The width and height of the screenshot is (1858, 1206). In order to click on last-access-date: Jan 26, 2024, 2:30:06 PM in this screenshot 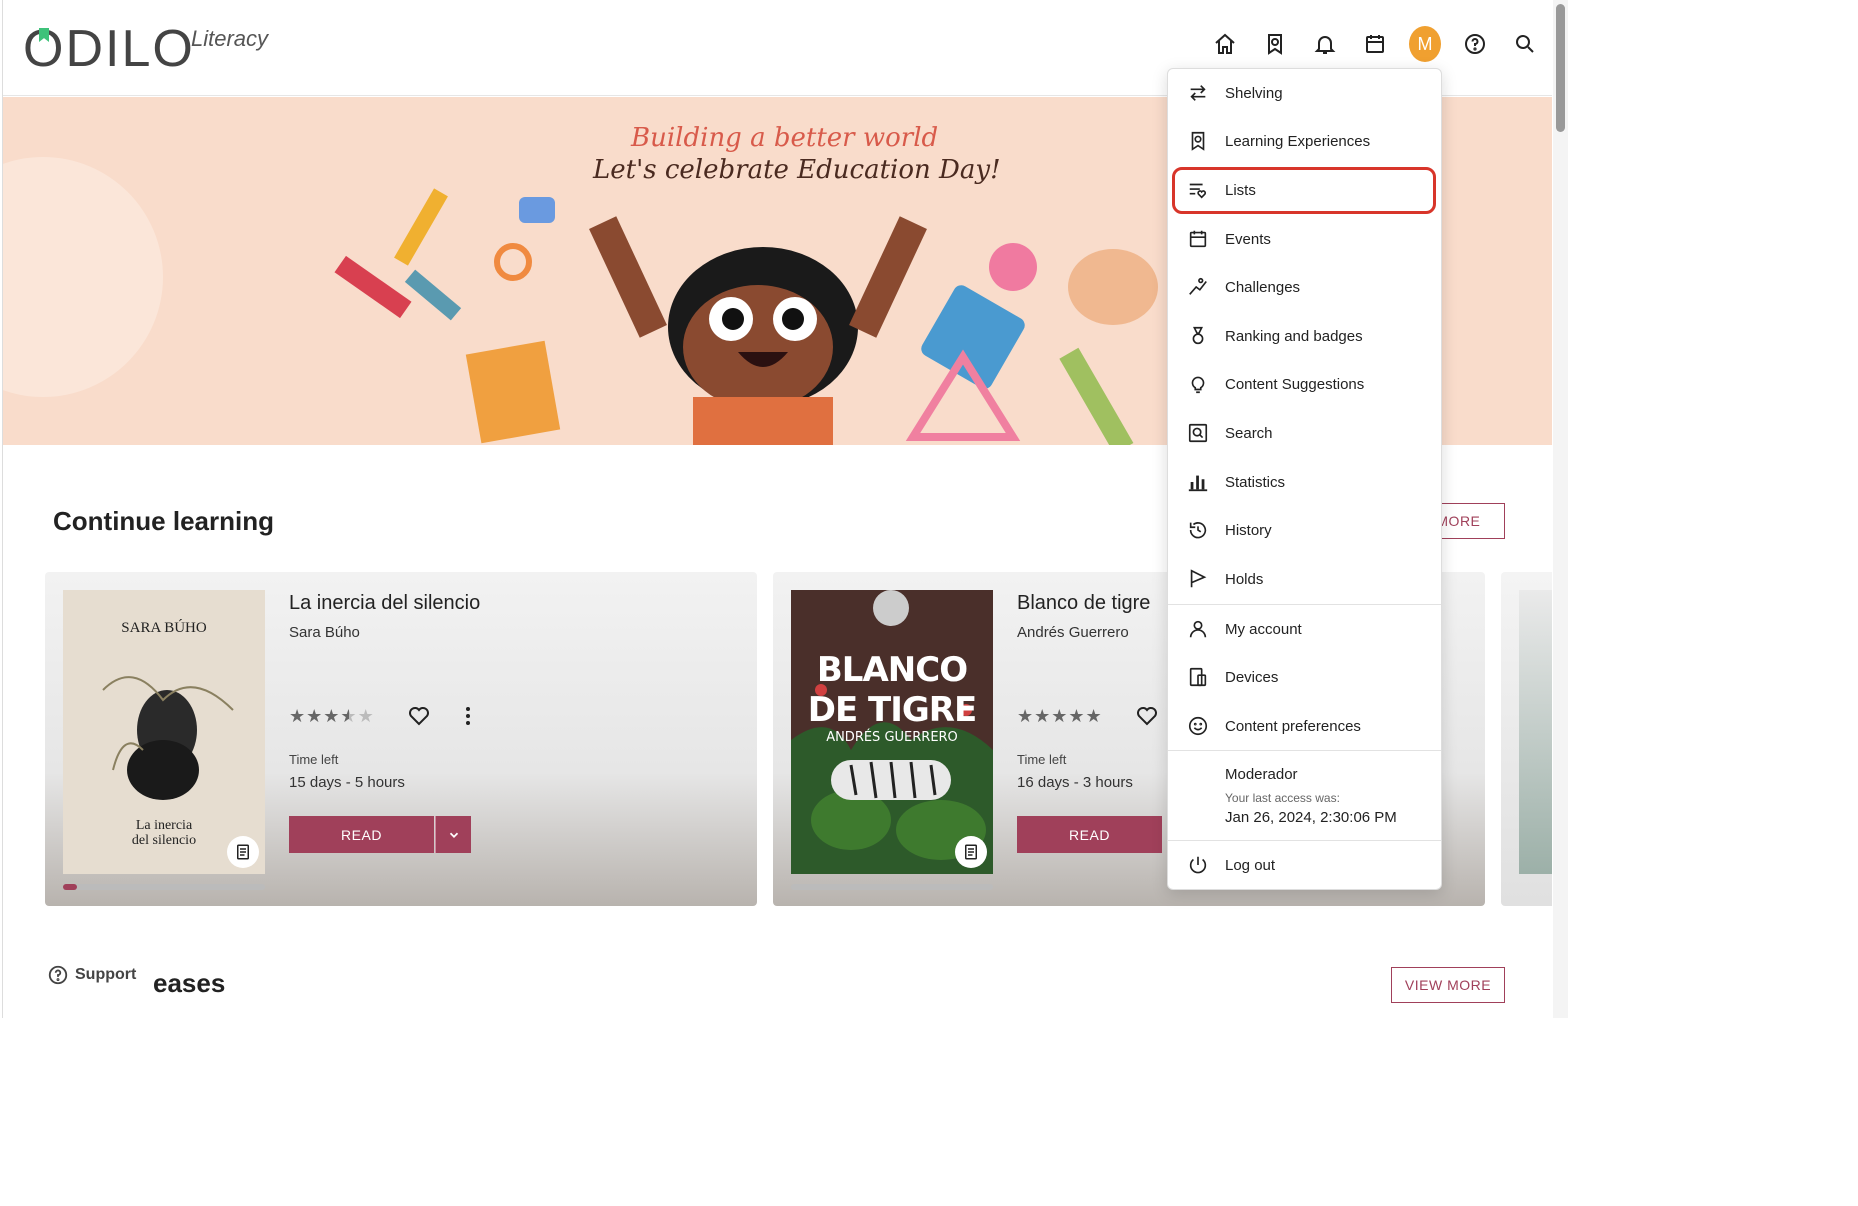, I will do `click(1311, 817)`.